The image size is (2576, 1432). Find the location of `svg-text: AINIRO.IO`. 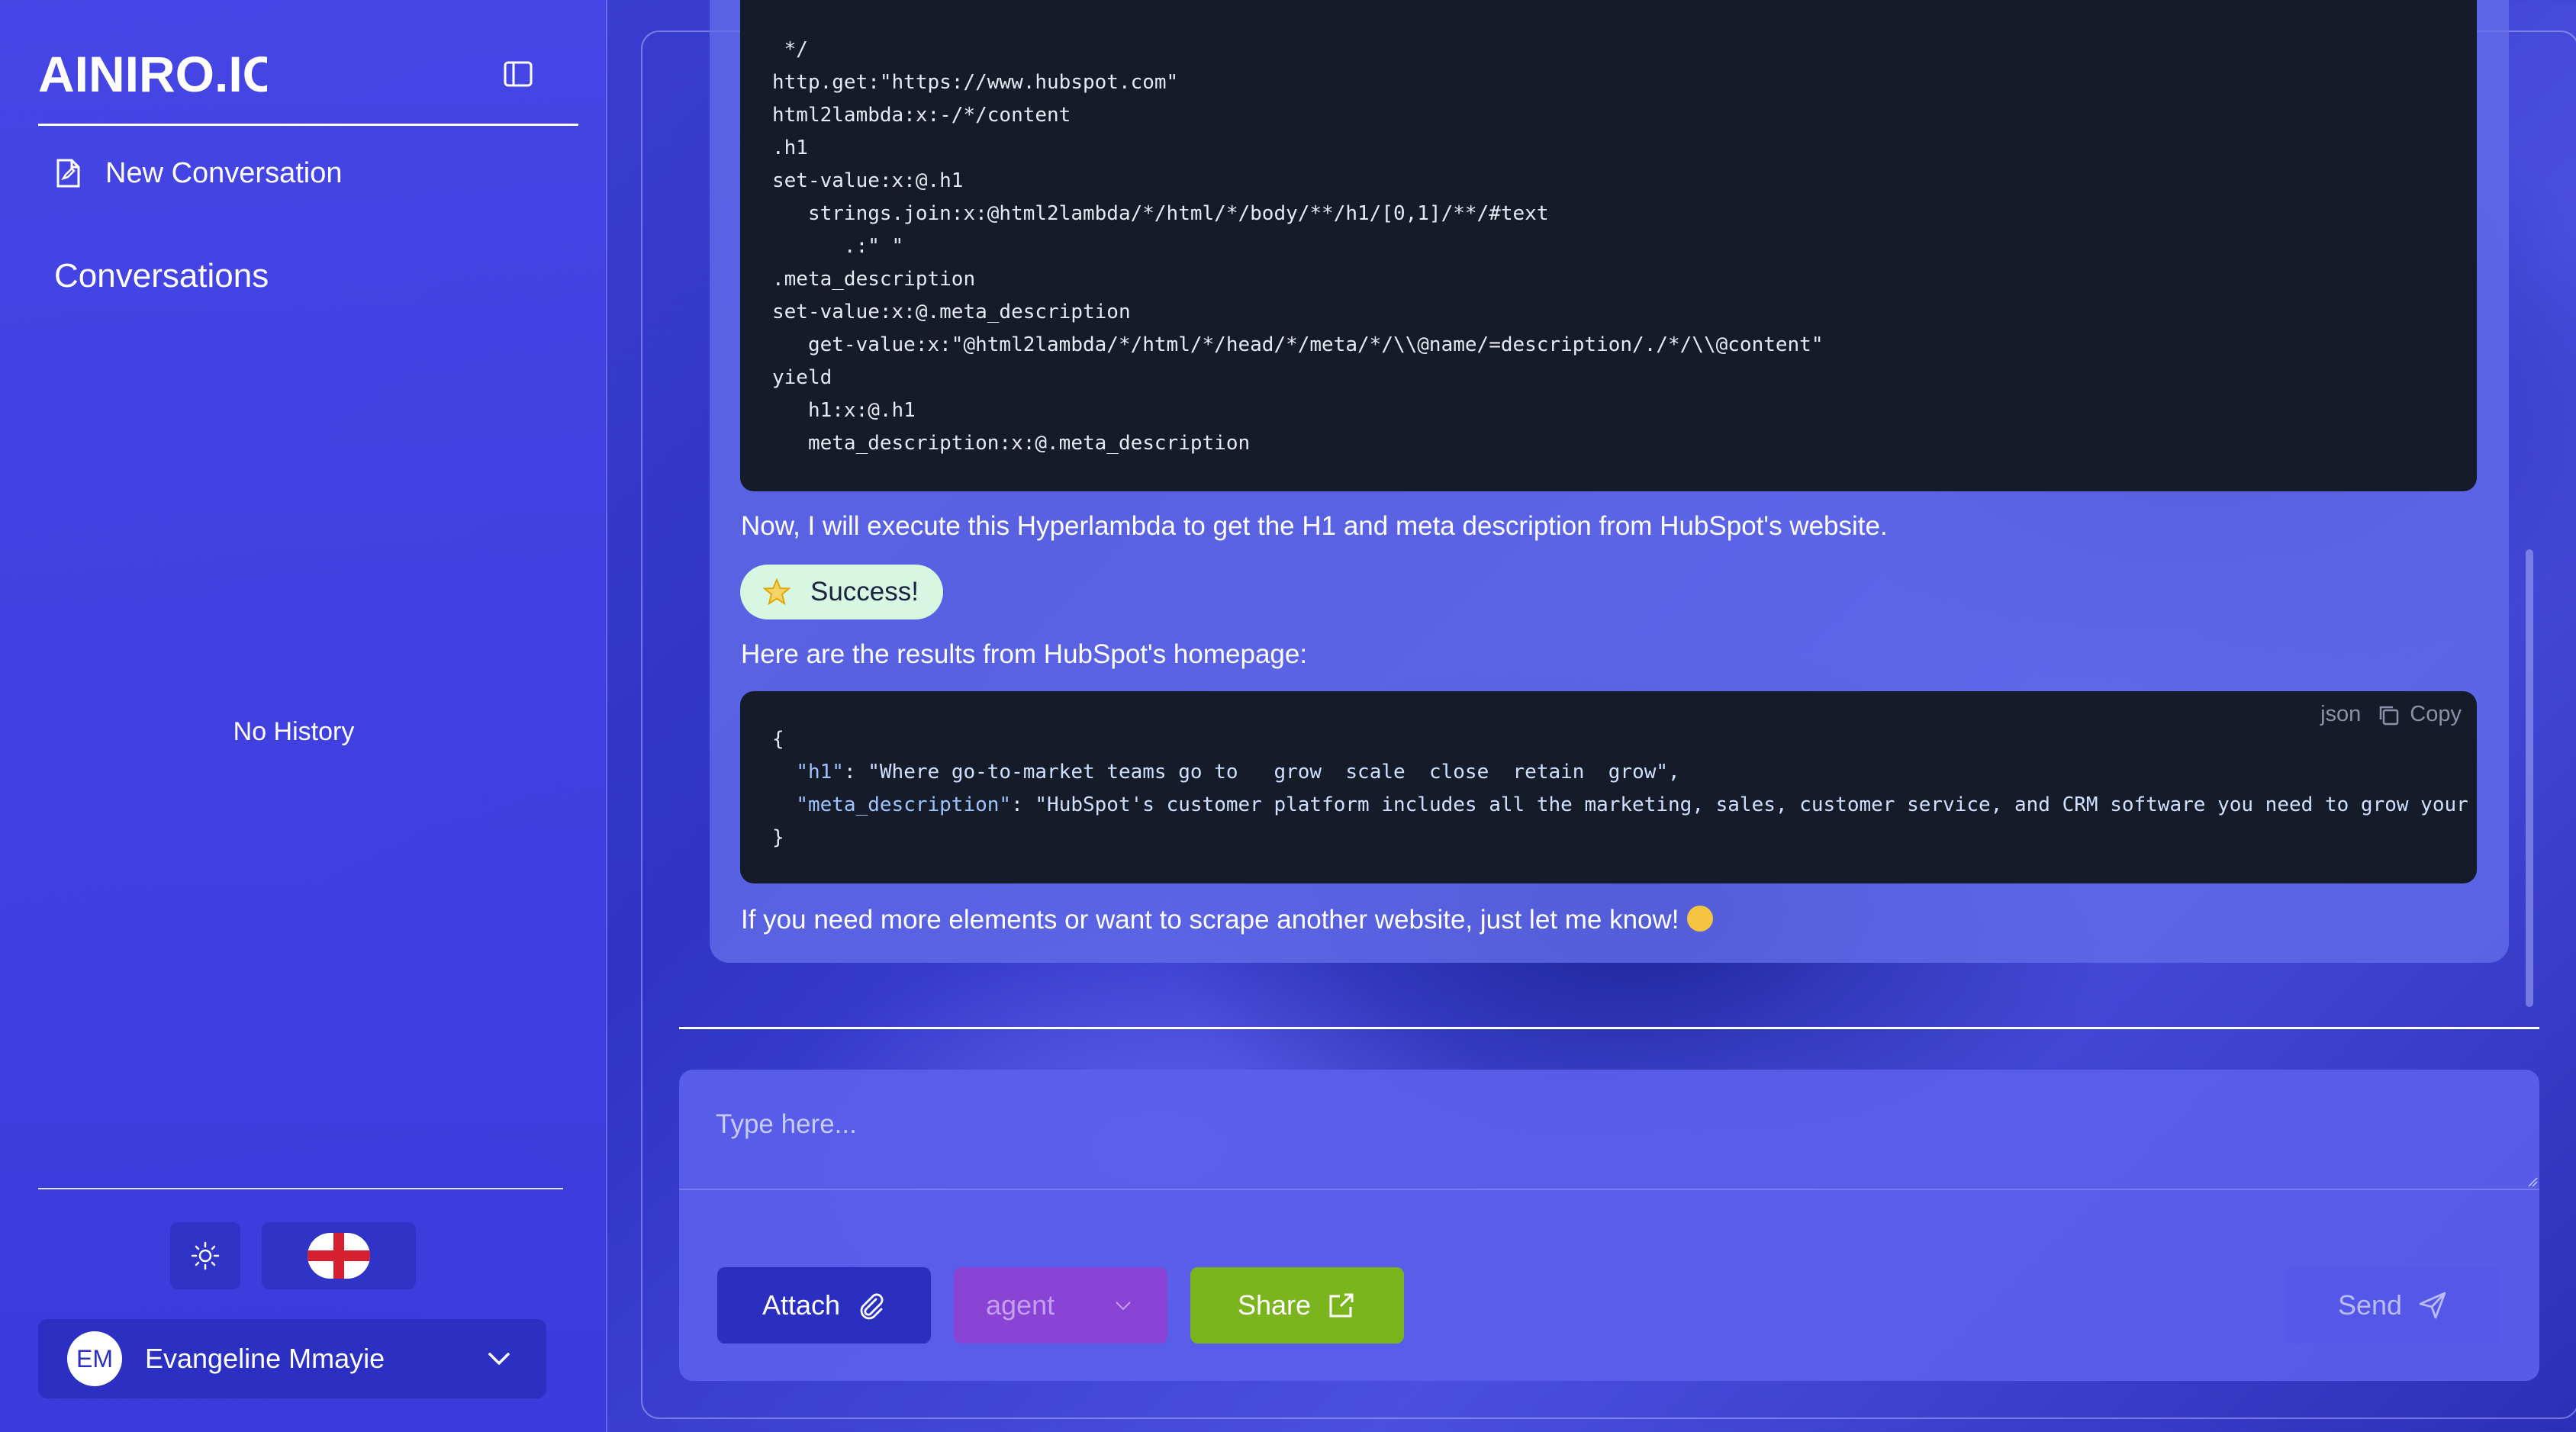

svg-text: AINIRO.IO is located at coordinates (152, 74).